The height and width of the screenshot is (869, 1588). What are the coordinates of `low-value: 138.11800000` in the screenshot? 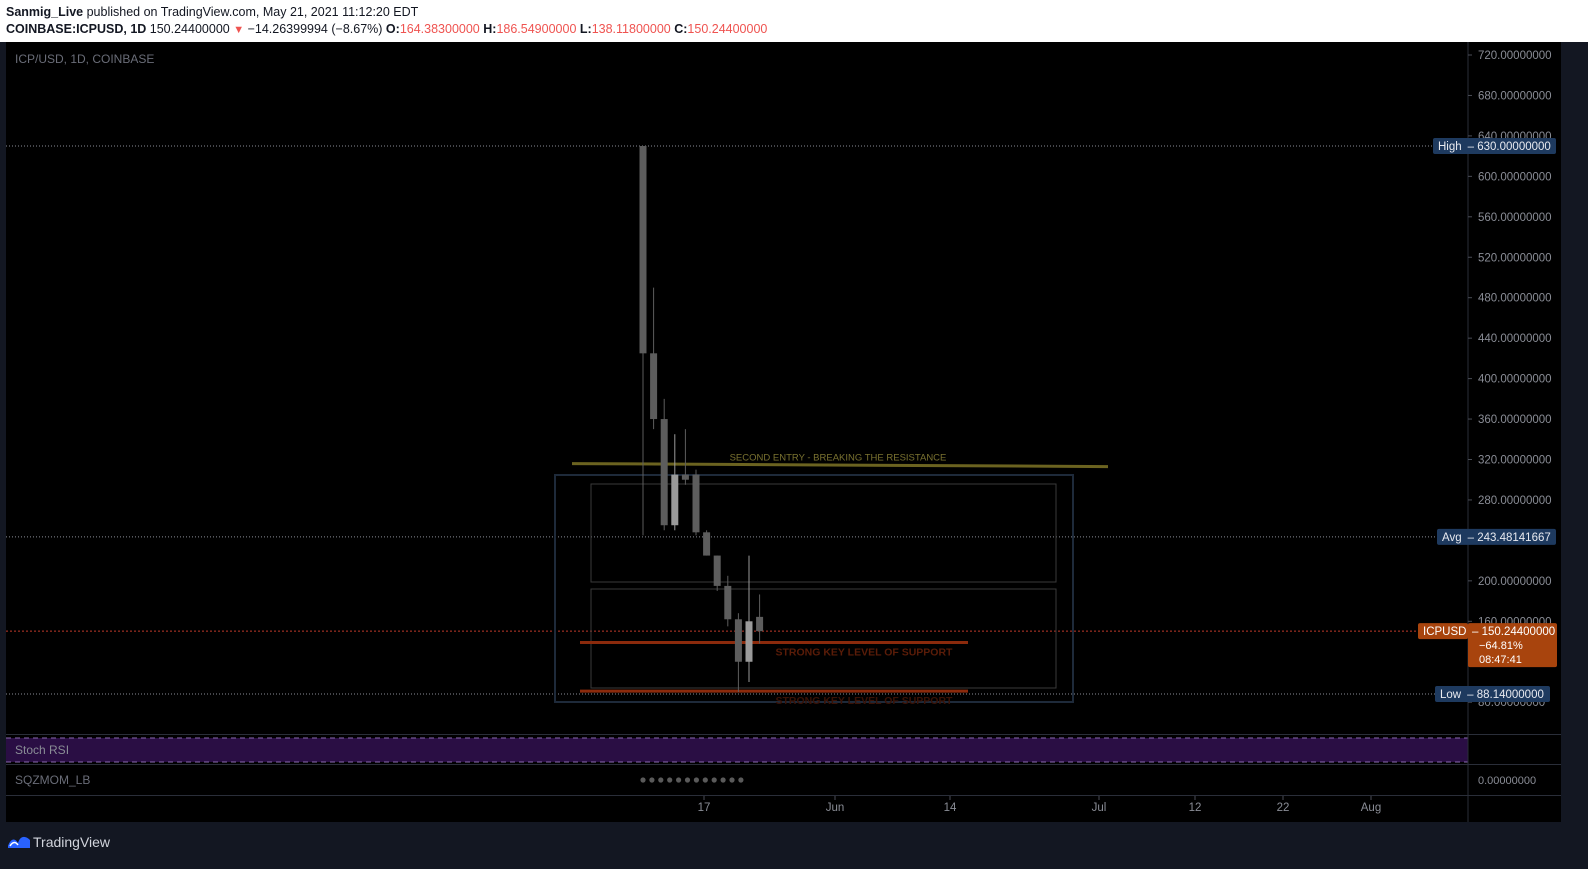 It's located at (631, 29).